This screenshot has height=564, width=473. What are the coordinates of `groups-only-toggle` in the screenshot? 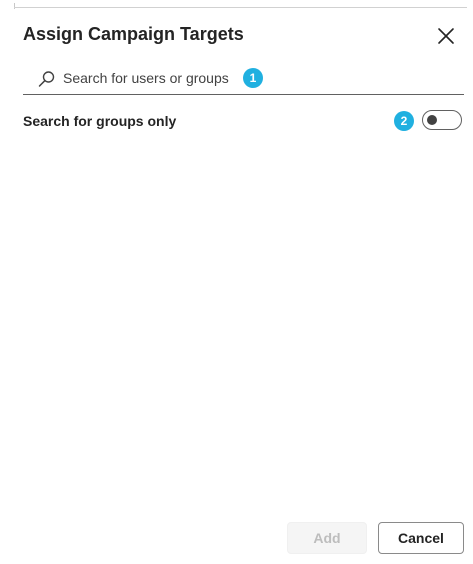 It's located at (442, 120).